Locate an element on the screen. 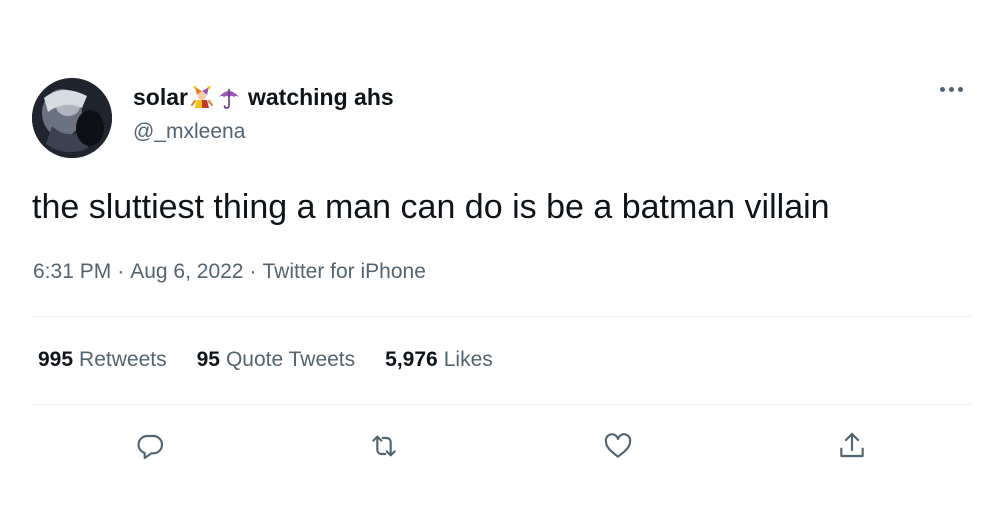 Image resolution: width=1000 pixels, height=525 pixels. more-options-icon is located at coordinates (951, 89).